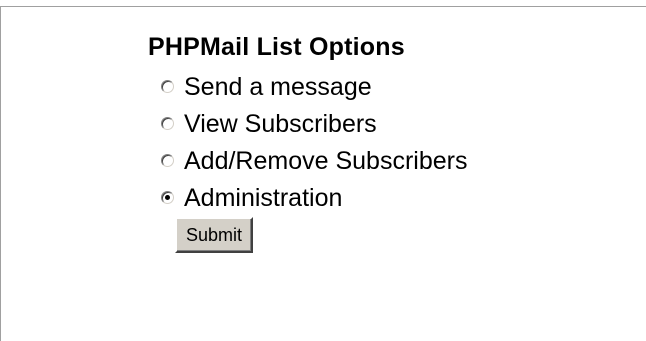  Describe the element at coordinates (323, 6) in the screenshot. I see `frame-top-border` at that location.